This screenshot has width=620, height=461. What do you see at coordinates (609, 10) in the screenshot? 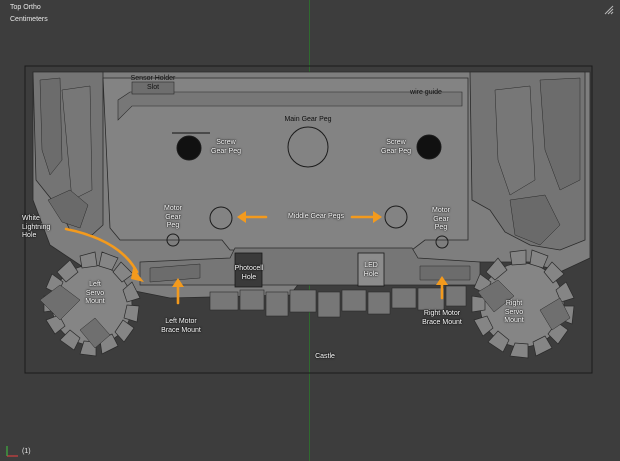
I see `split-view-icon` at bounding box center [609, 10].